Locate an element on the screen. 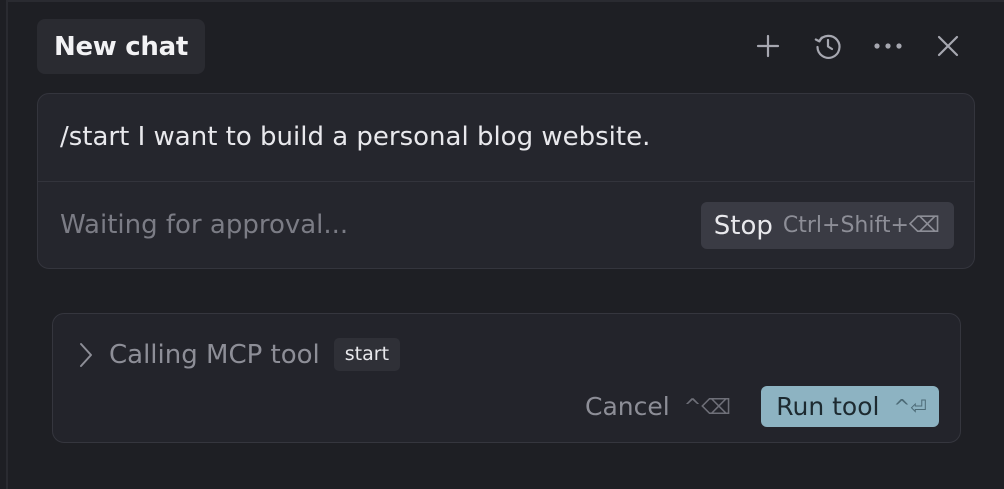 Image resolution: width=1004 pixels, height=489 pixels. panel-top-divider is located at coordinates (506, 1).